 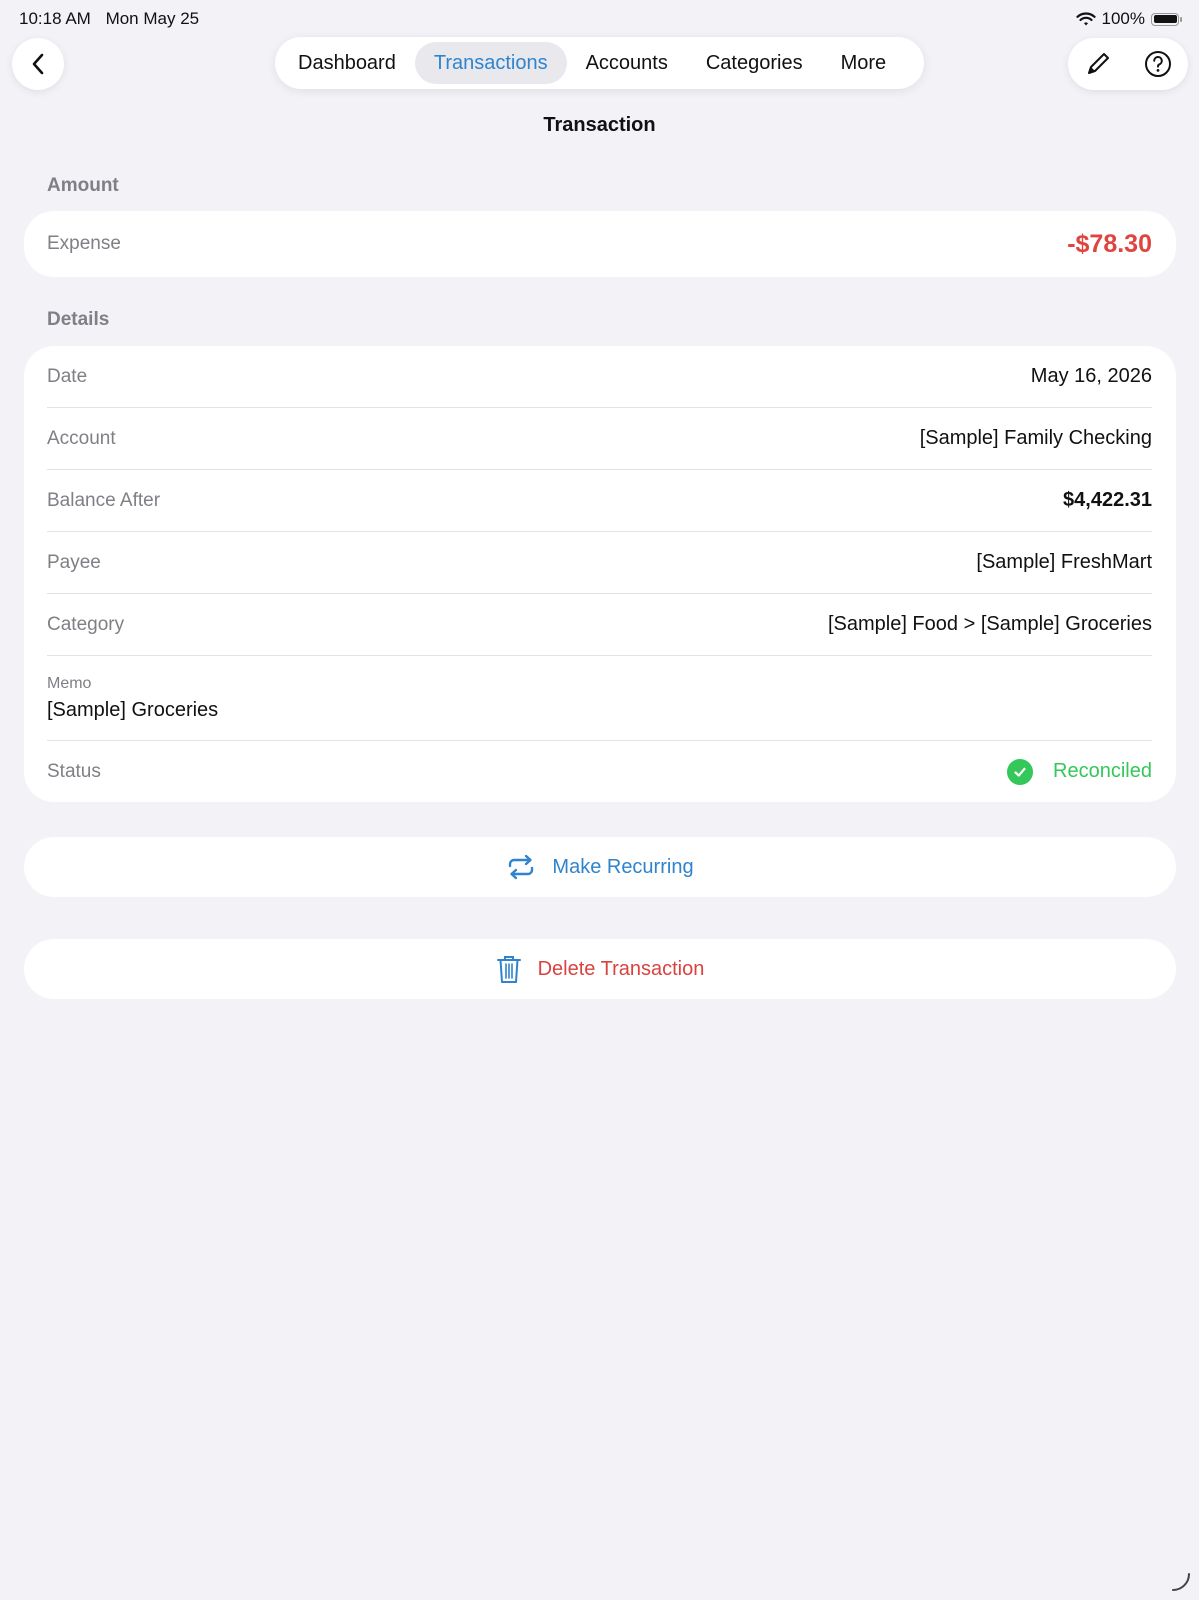 I want to click on detail-label: Balance After, so click(x=104, y=500).